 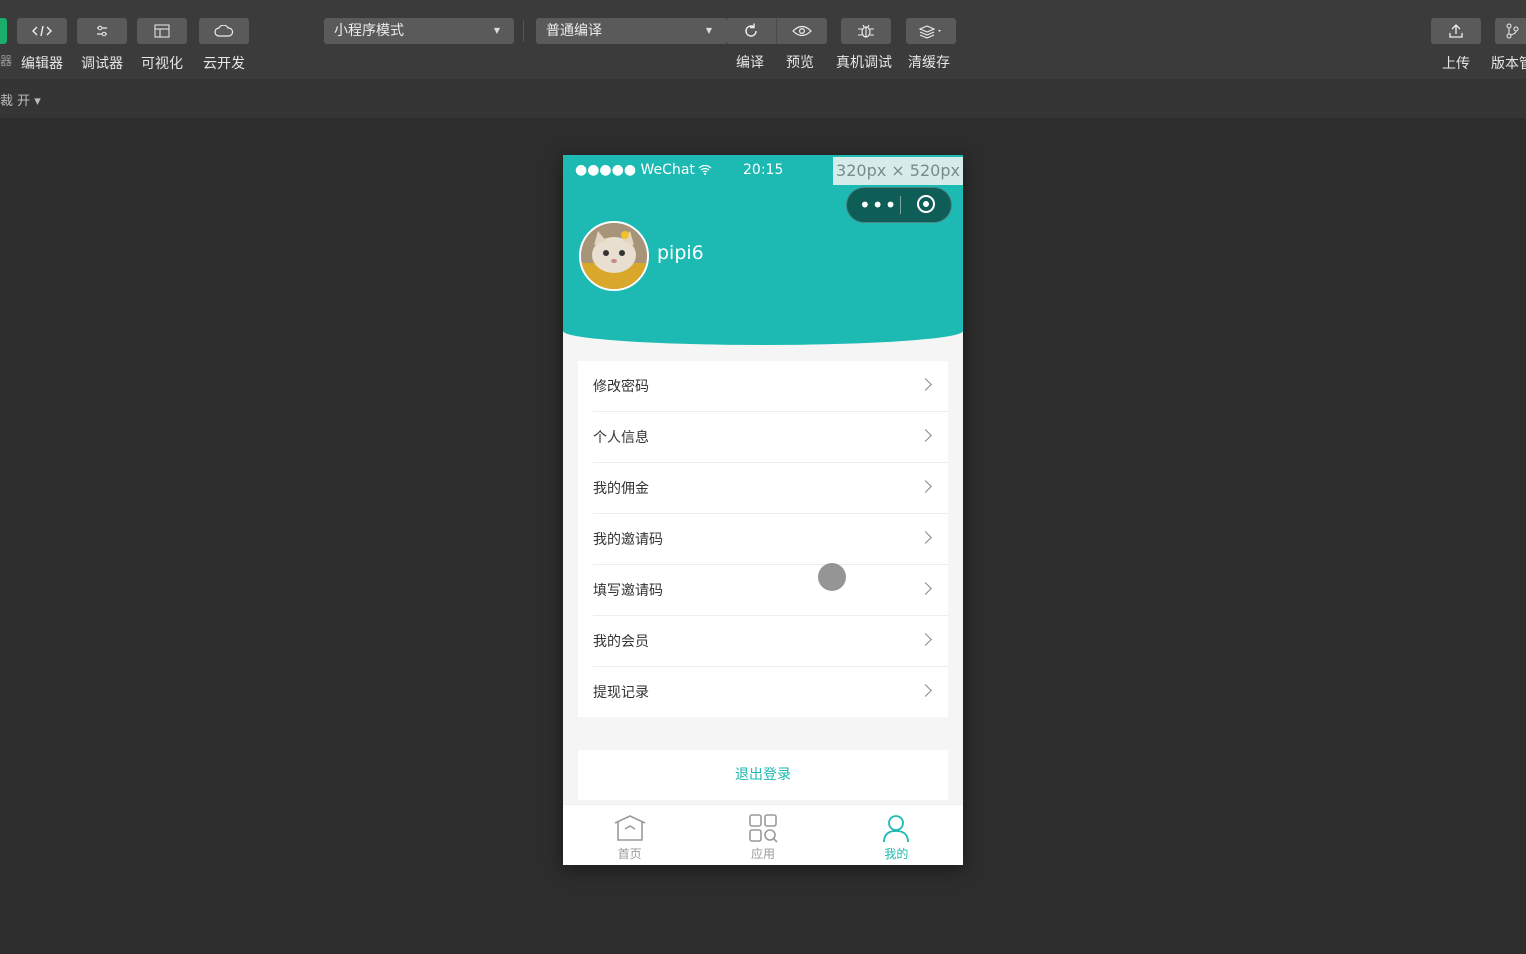 What do you see at coordinates (770, 386) in the screenshot?
I see `menu-item-change-password: 修改密码` at bounding box center [770, 386].